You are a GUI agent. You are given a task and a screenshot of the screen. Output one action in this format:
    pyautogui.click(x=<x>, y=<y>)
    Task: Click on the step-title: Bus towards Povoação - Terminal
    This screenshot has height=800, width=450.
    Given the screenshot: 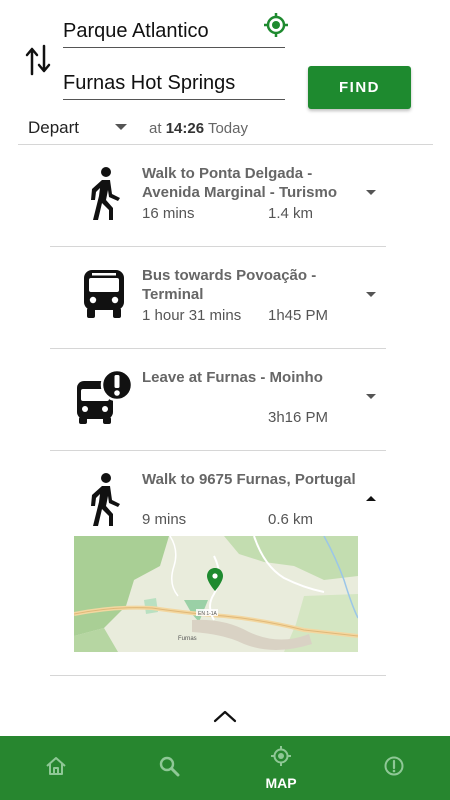 What is the action you would take?
    pyautogui.click(x=229, y=285)
    